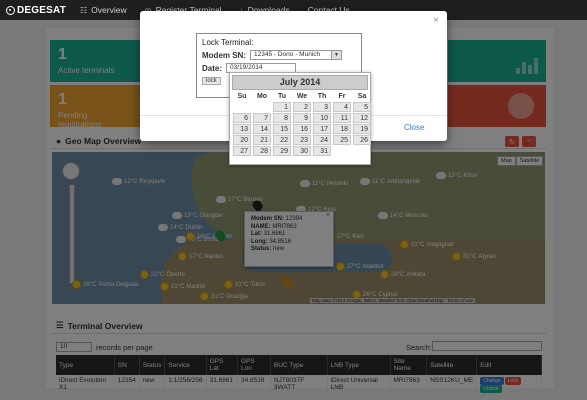 The image size is (587, 400). What do you see at coordinates (242, 118) in the screenshot?
I see `calendar-day: 6` at bounding box center [242, 118].